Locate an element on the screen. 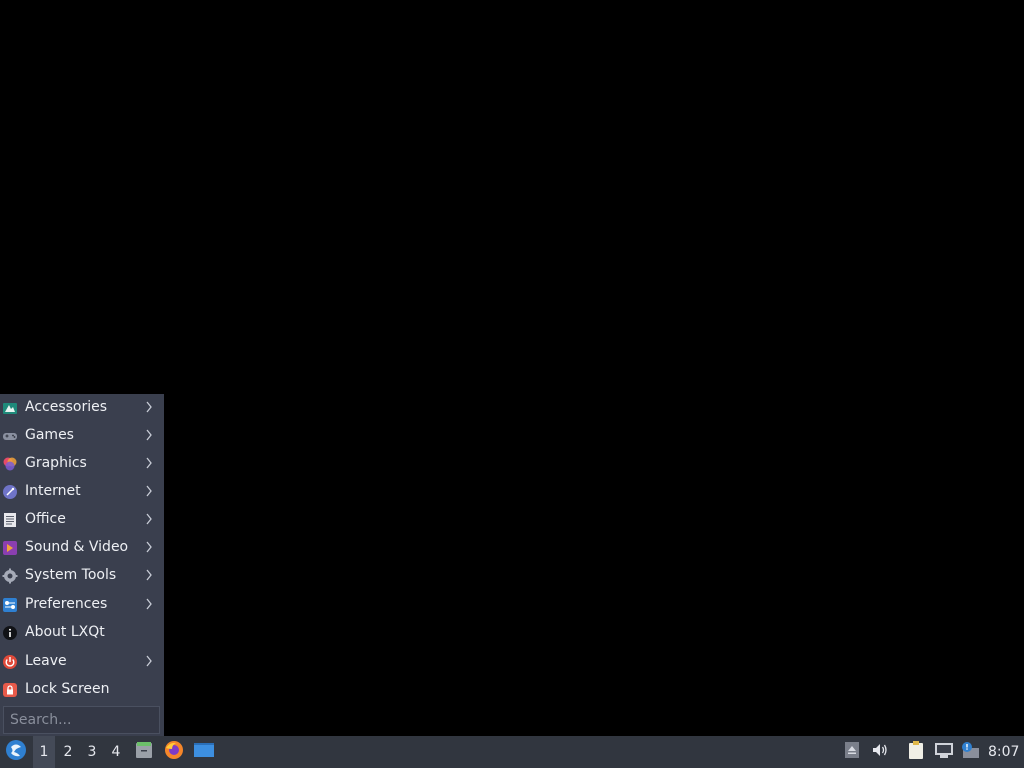 The width and height of the screenshot is (1024, 768). workspace-3-button: 3 is located at coordinates (92, 752).